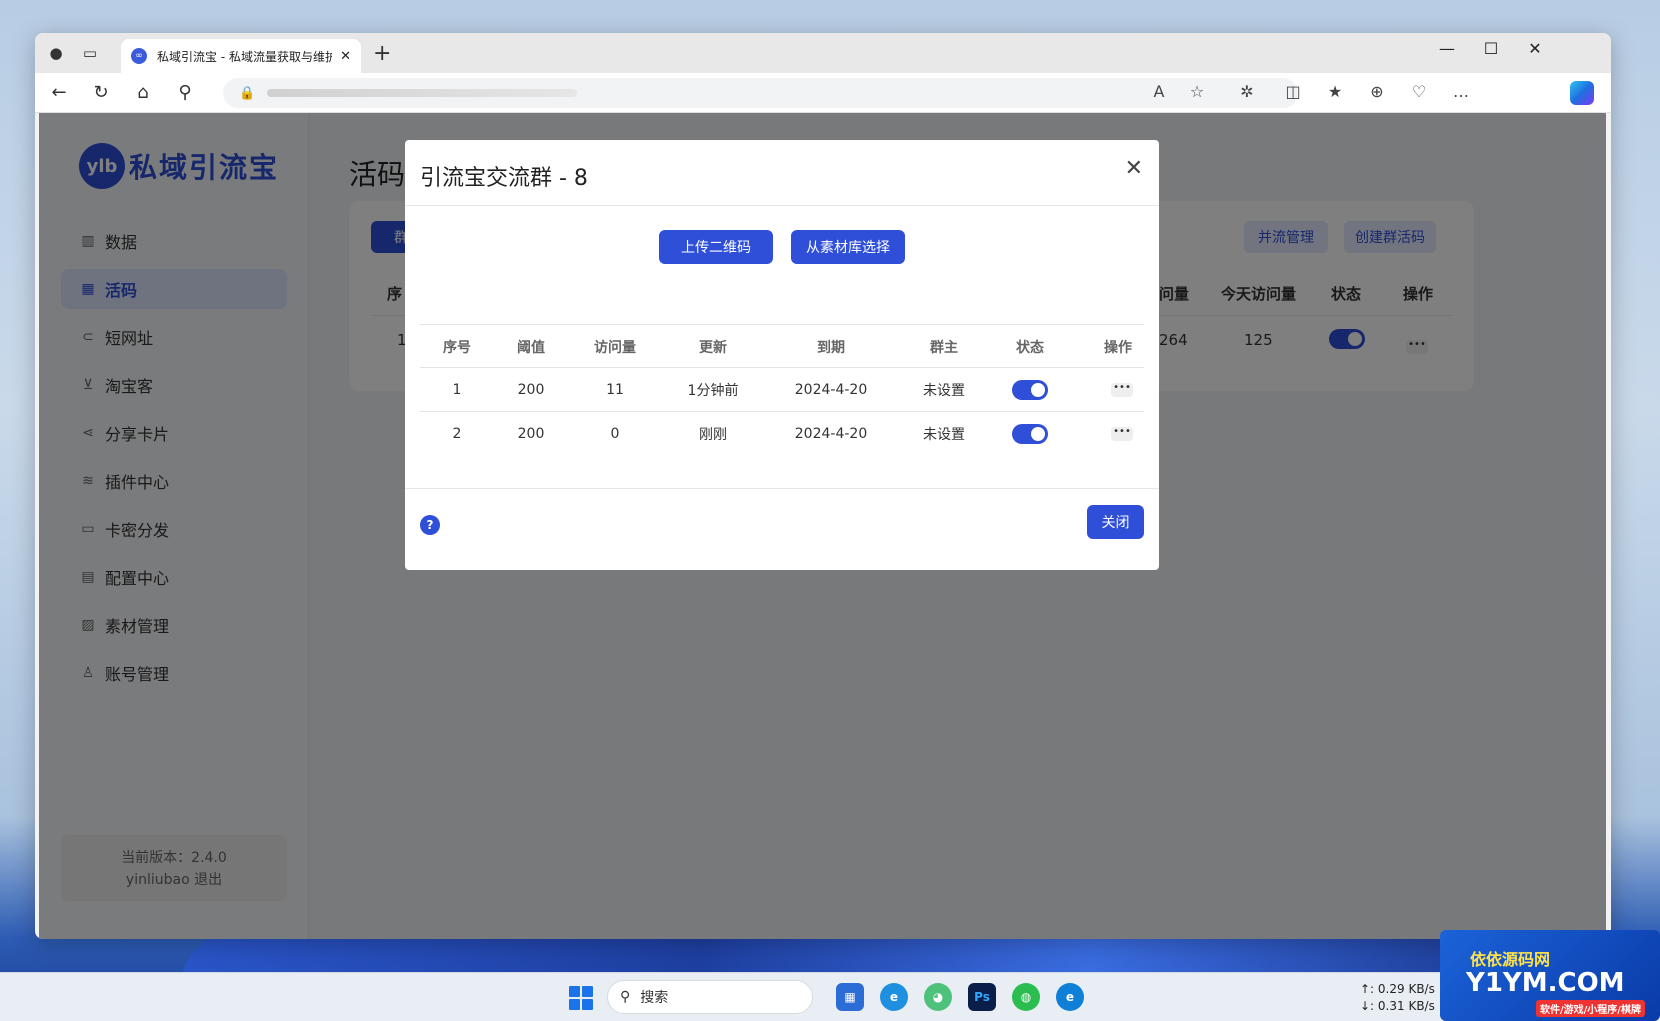  I want to click on back-icon: ←, so click(59, 92).